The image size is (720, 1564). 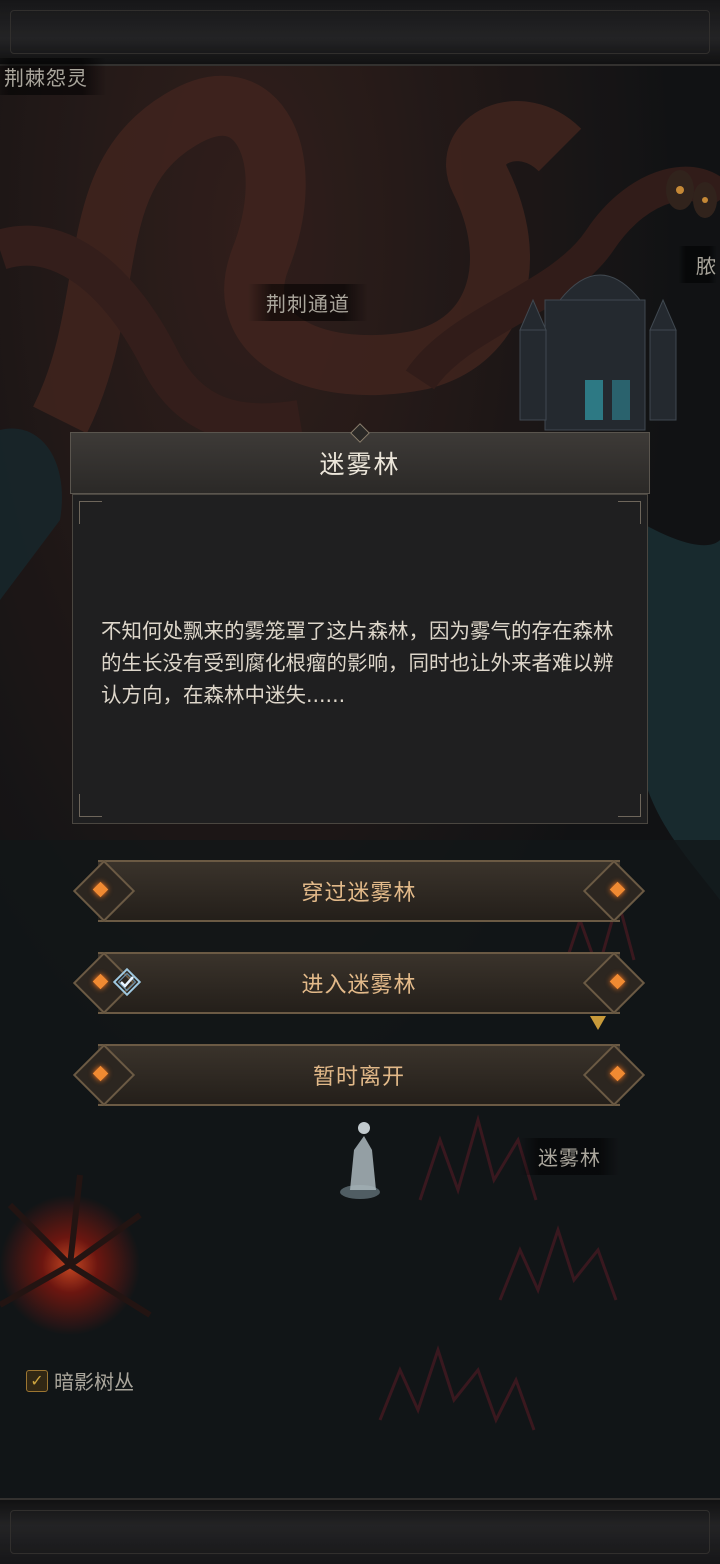 I want to click on dialog-header: 迷雾林, so click(x=360, y=458).